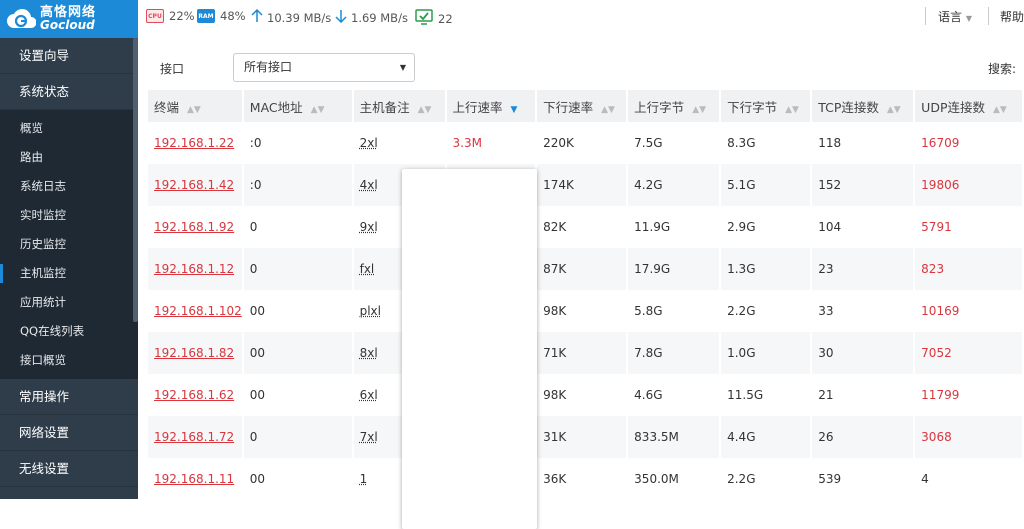 The height and width of the screenshot is (529, 1024). Describe the element at coordinates (767, 106) in the screenshot. I see `col-header-down-bytes: 下行字节 ▲▼` at that location.